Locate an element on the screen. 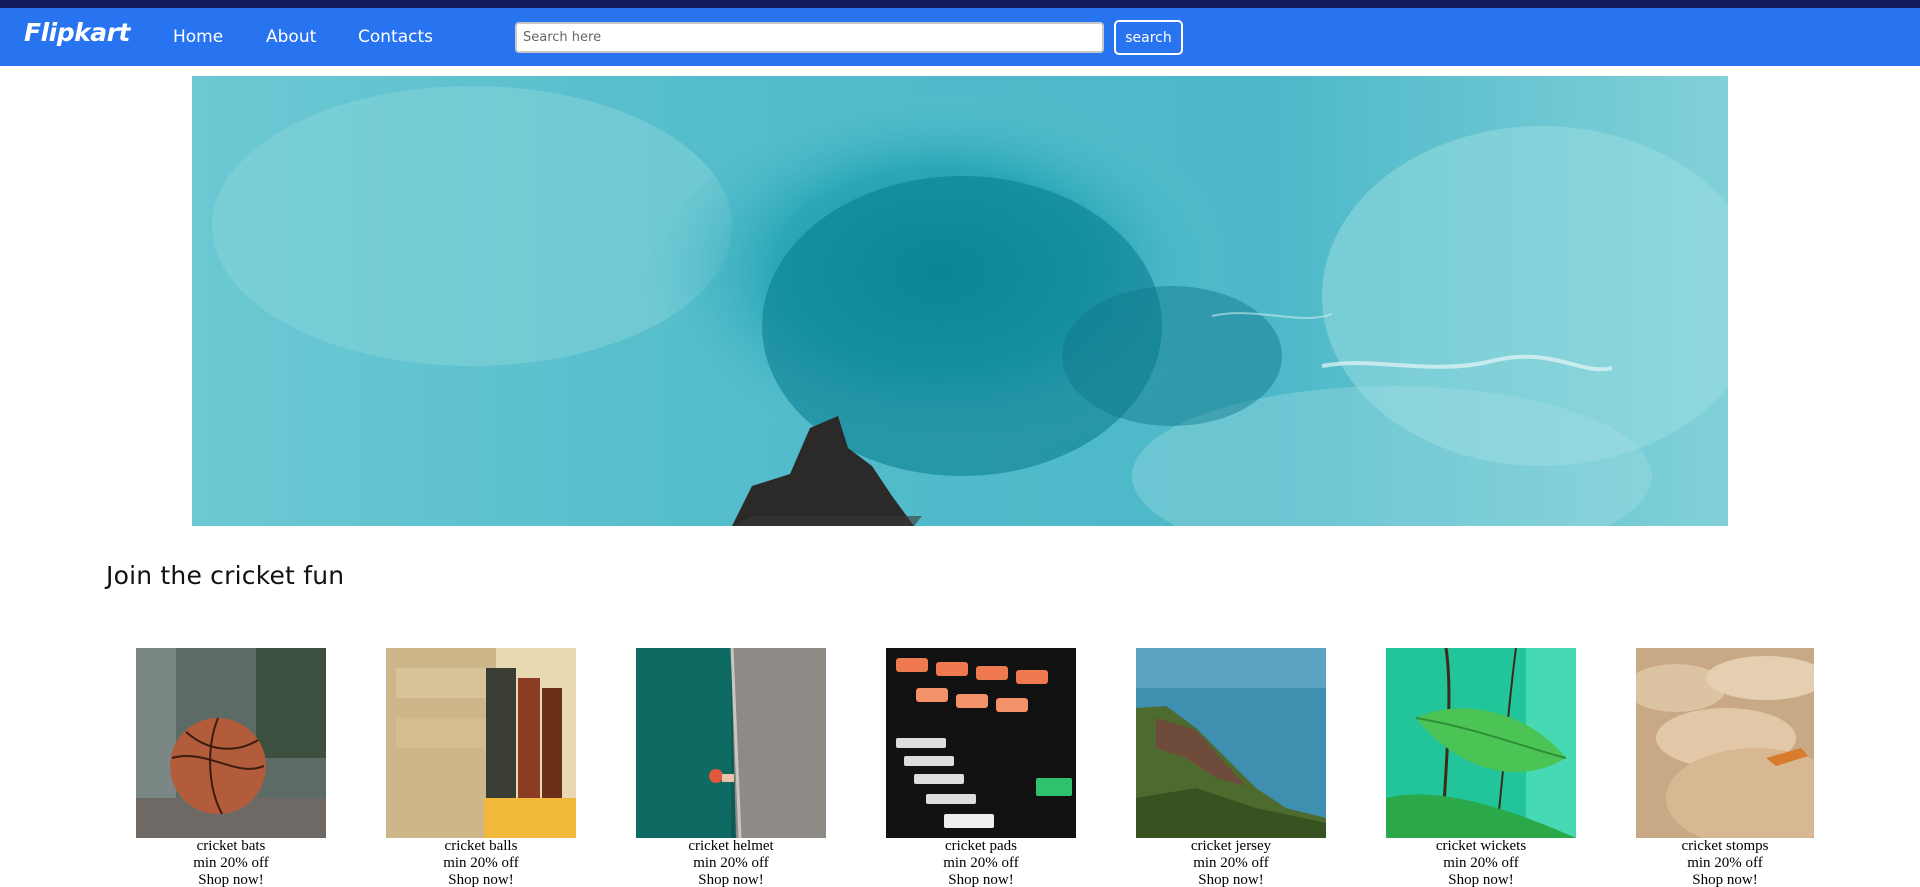 This screenshot has width=1920, height=887. product-name: cricket pads is located at coordinates (981, 846).